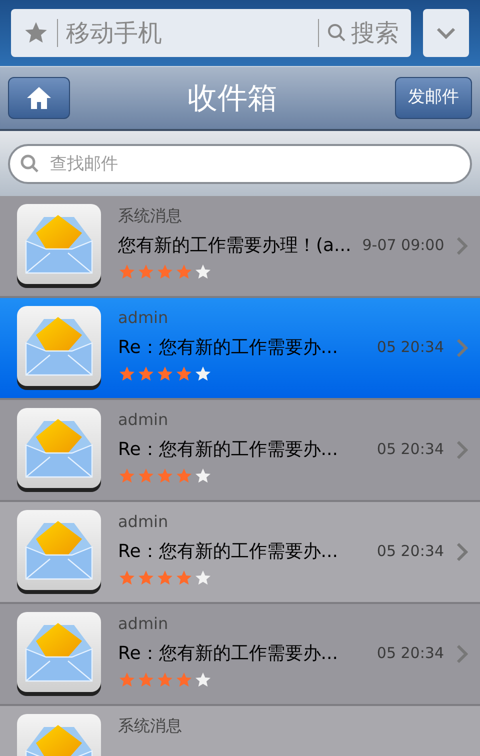  I want to click on chevron-down-icon, so click(446, 33).